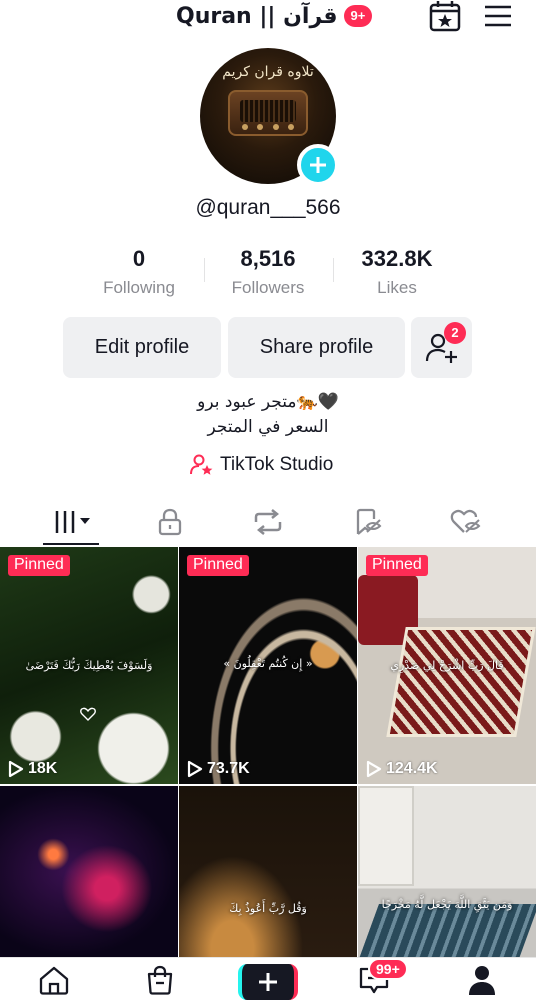  Describe the element at coordinates (388, 969) in the screenshot. I see `inbox-badge: 99+` at that location.